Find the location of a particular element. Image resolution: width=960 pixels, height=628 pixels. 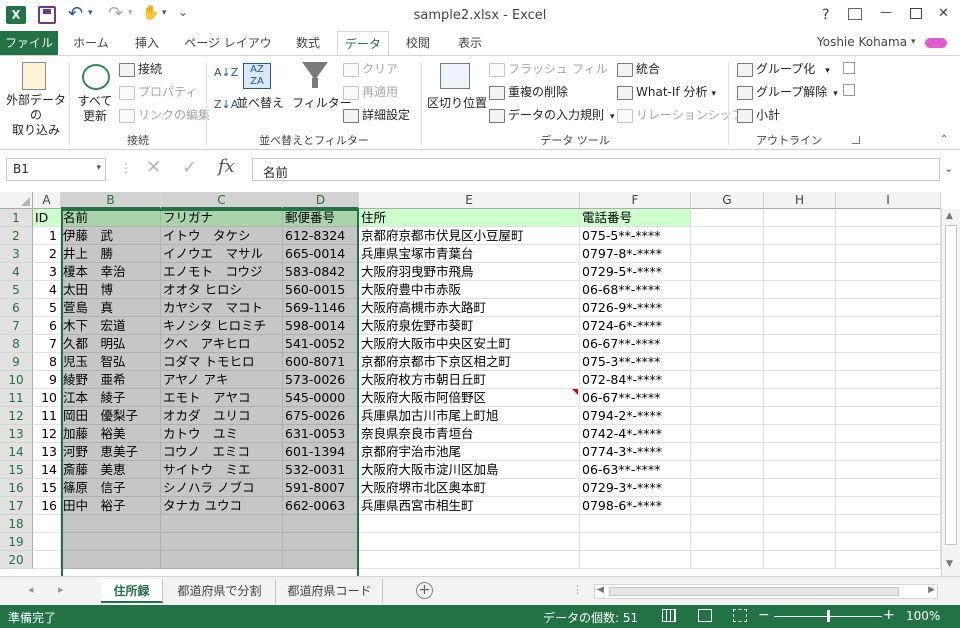

row-header-5: 5 is located at coordinates (16, 290).